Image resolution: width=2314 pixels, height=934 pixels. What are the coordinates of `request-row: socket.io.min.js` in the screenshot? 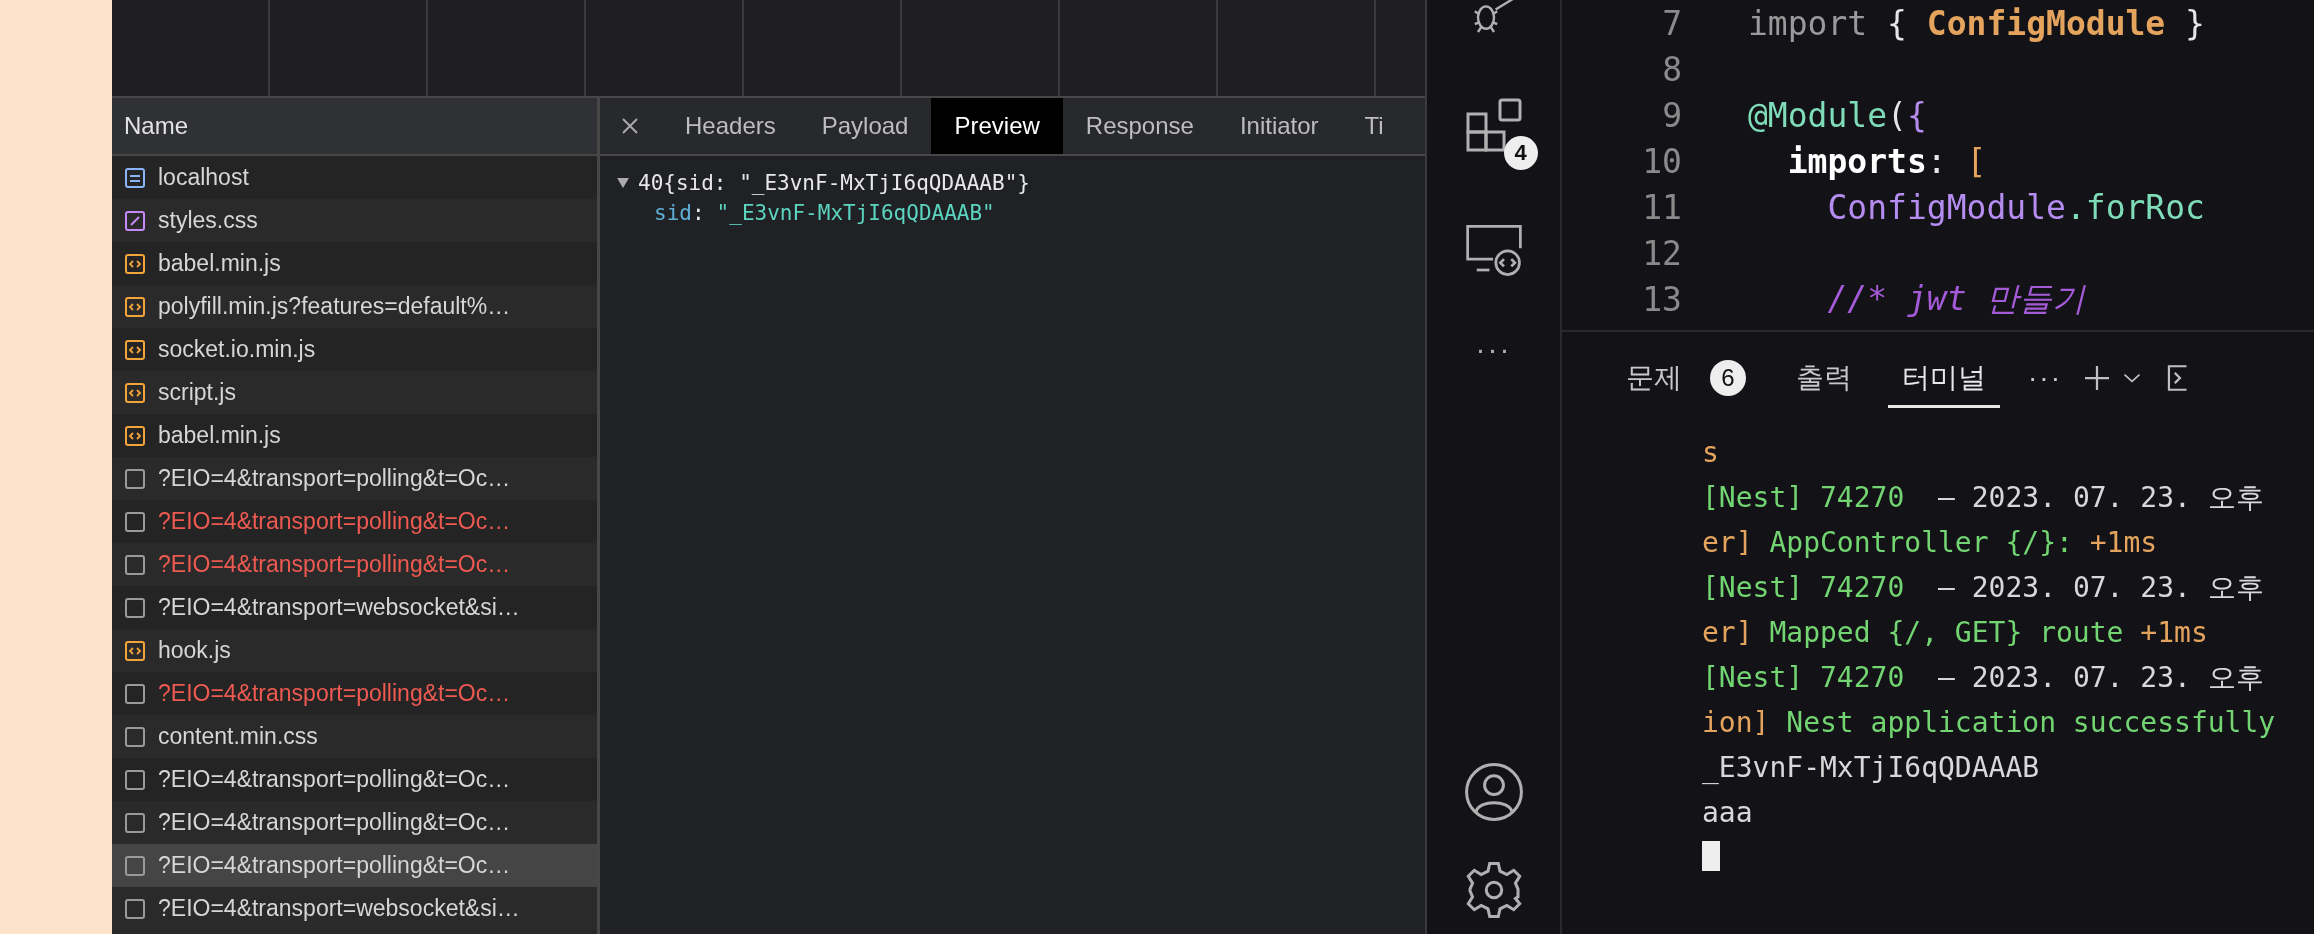 It's located at (354, 349).